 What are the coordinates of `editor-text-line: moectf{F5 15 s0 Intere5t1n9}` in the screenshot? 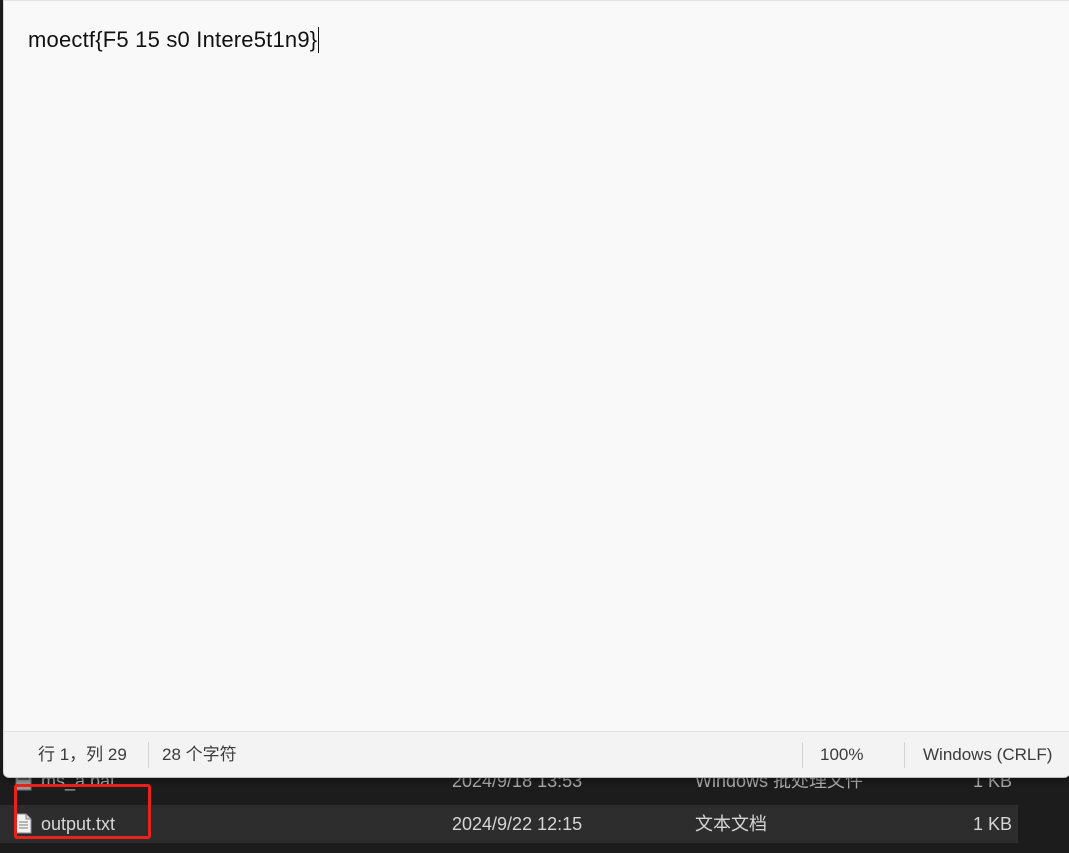 It's located at (173, 39).